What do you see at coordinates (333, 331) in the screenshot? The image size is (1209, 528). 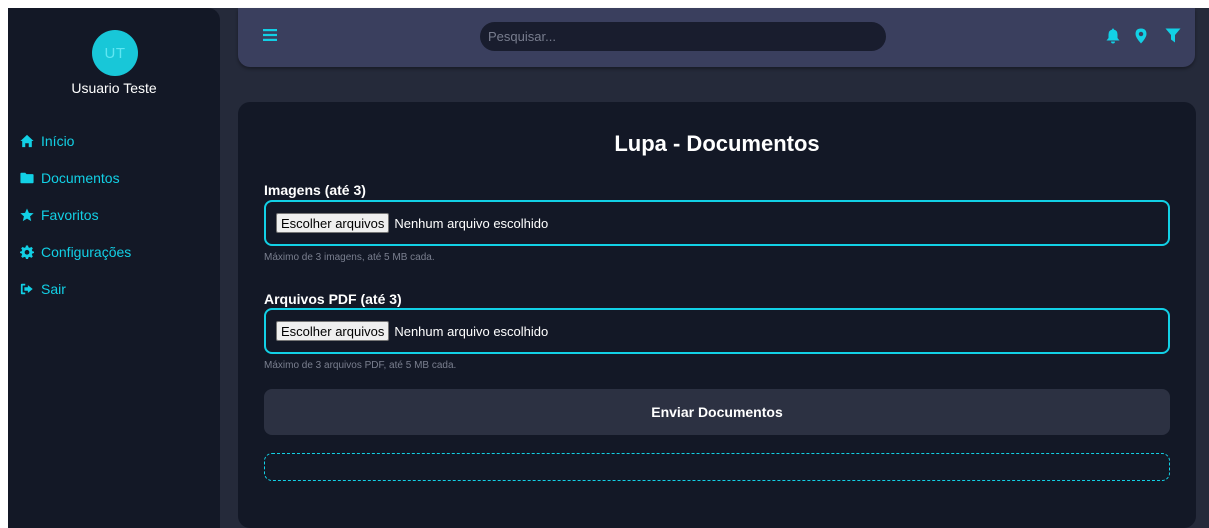 I see `choose-pdfs-button: Escolher arquivos` at bounding box center [333, 331].